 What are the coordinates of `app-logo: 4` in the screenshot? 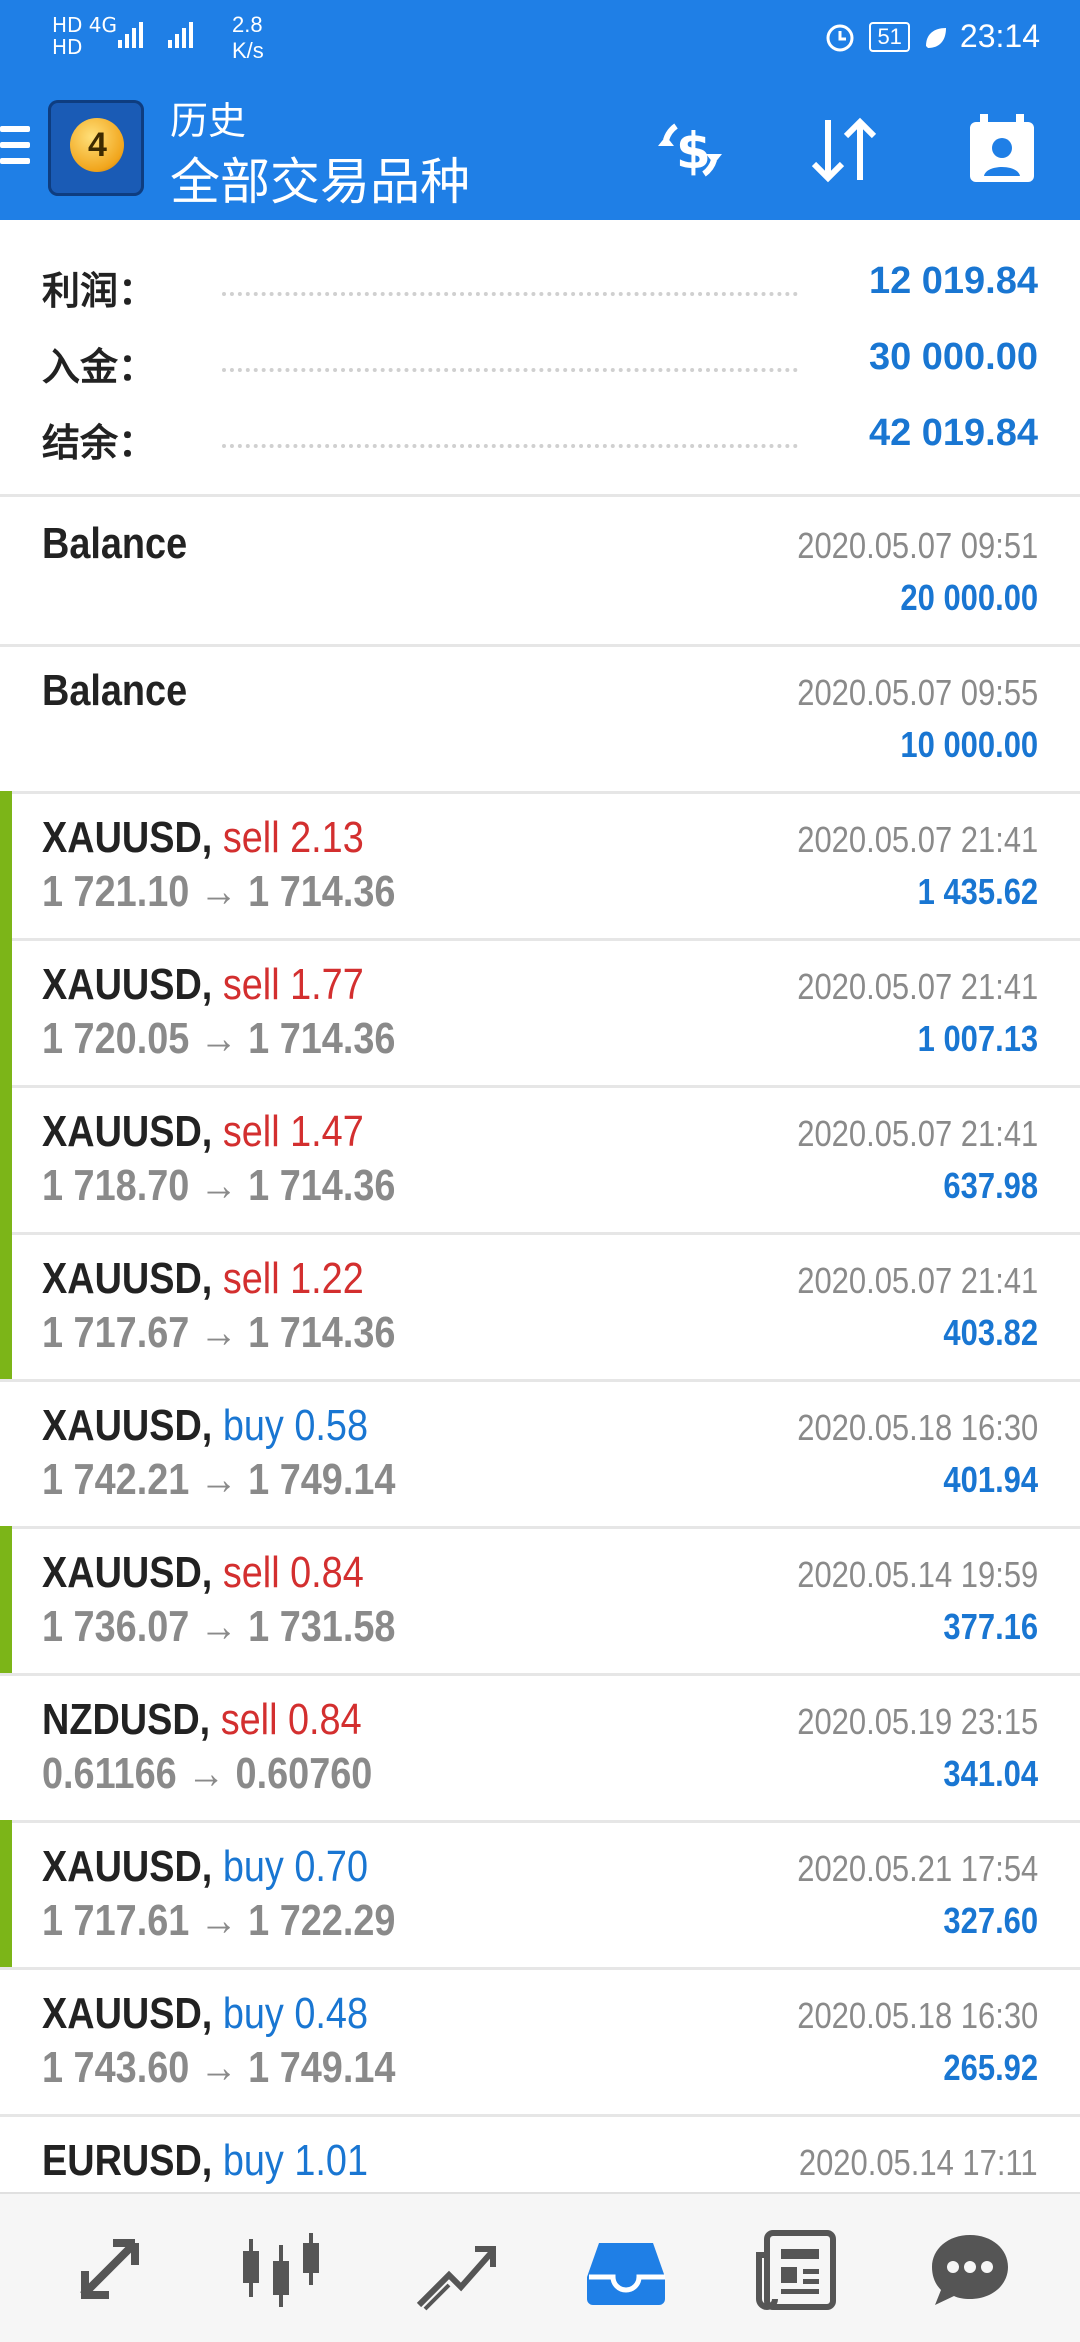 It's located at (96, 148).